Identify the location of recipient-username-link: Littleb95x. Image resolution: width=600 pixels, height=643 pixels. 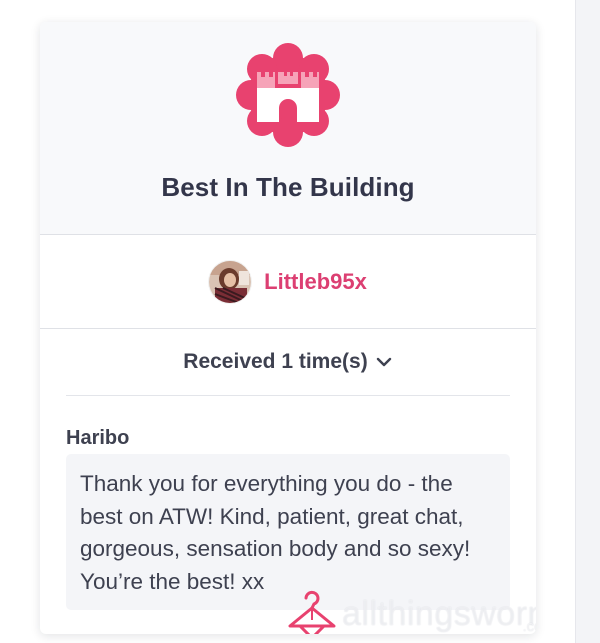
(315, 282).